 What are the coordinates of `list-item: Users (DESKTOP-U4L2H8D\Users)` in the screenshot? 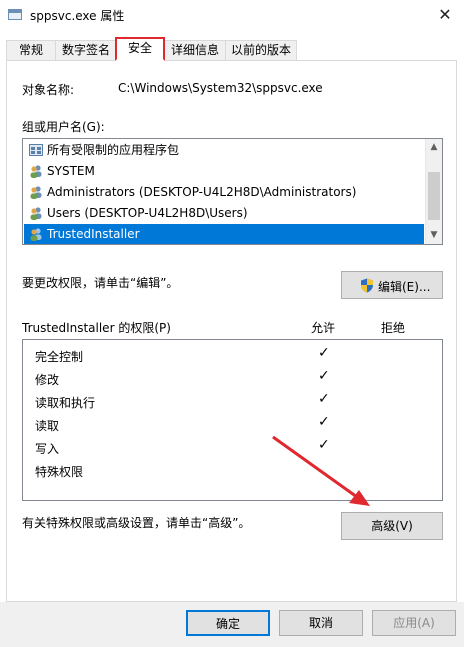 It's located at (224, 213).